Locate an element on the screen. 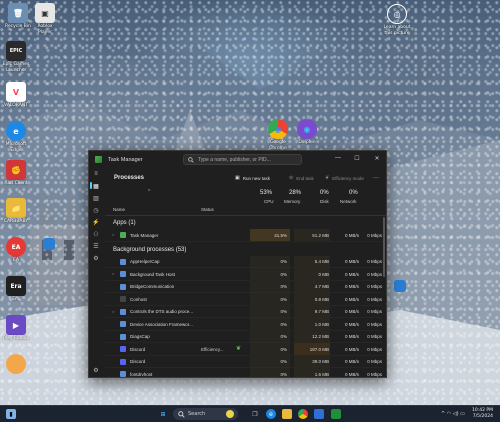 The width and height of the screenshot is (500, 422). nav-users: ⚇ is located at coordinates (96, 234).